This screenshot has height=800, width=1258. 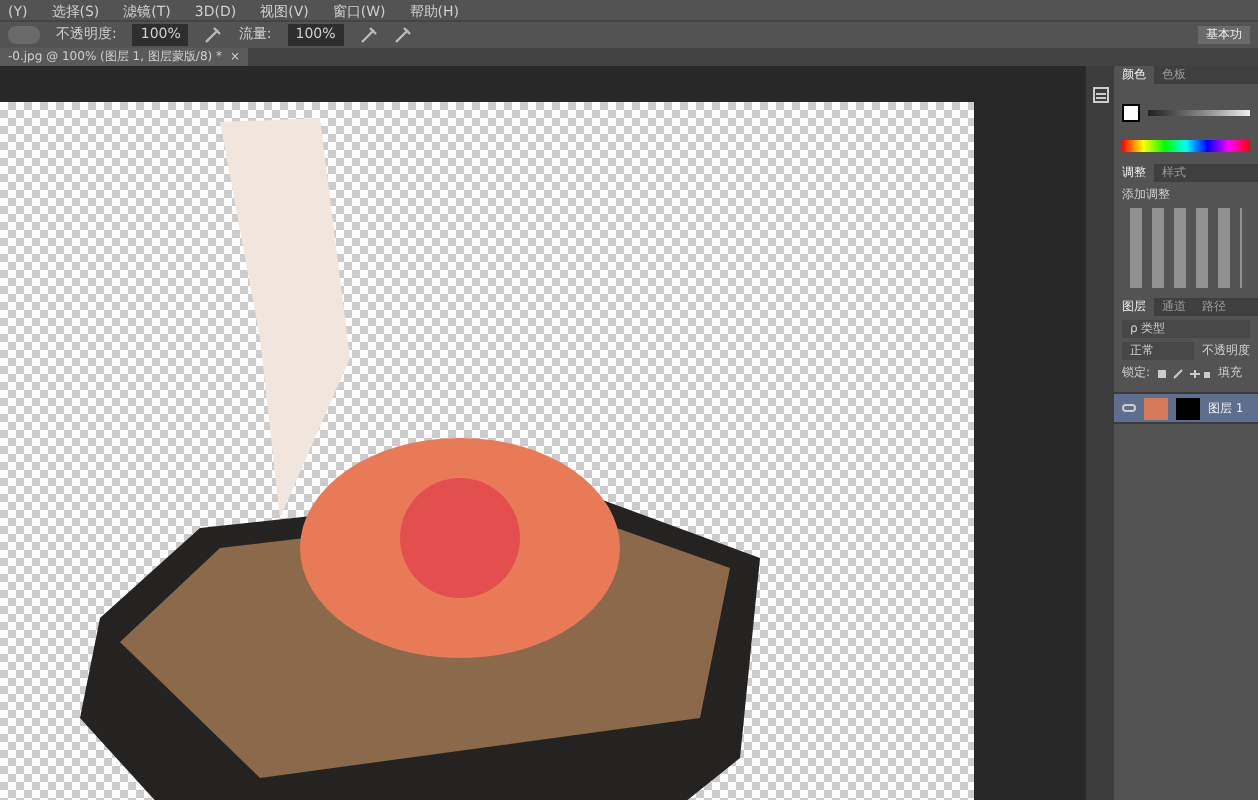 What do you see at coordinates (1129, 408) in the screenshot?
I see `visibility-icon` at bounding box center [1129, 408].